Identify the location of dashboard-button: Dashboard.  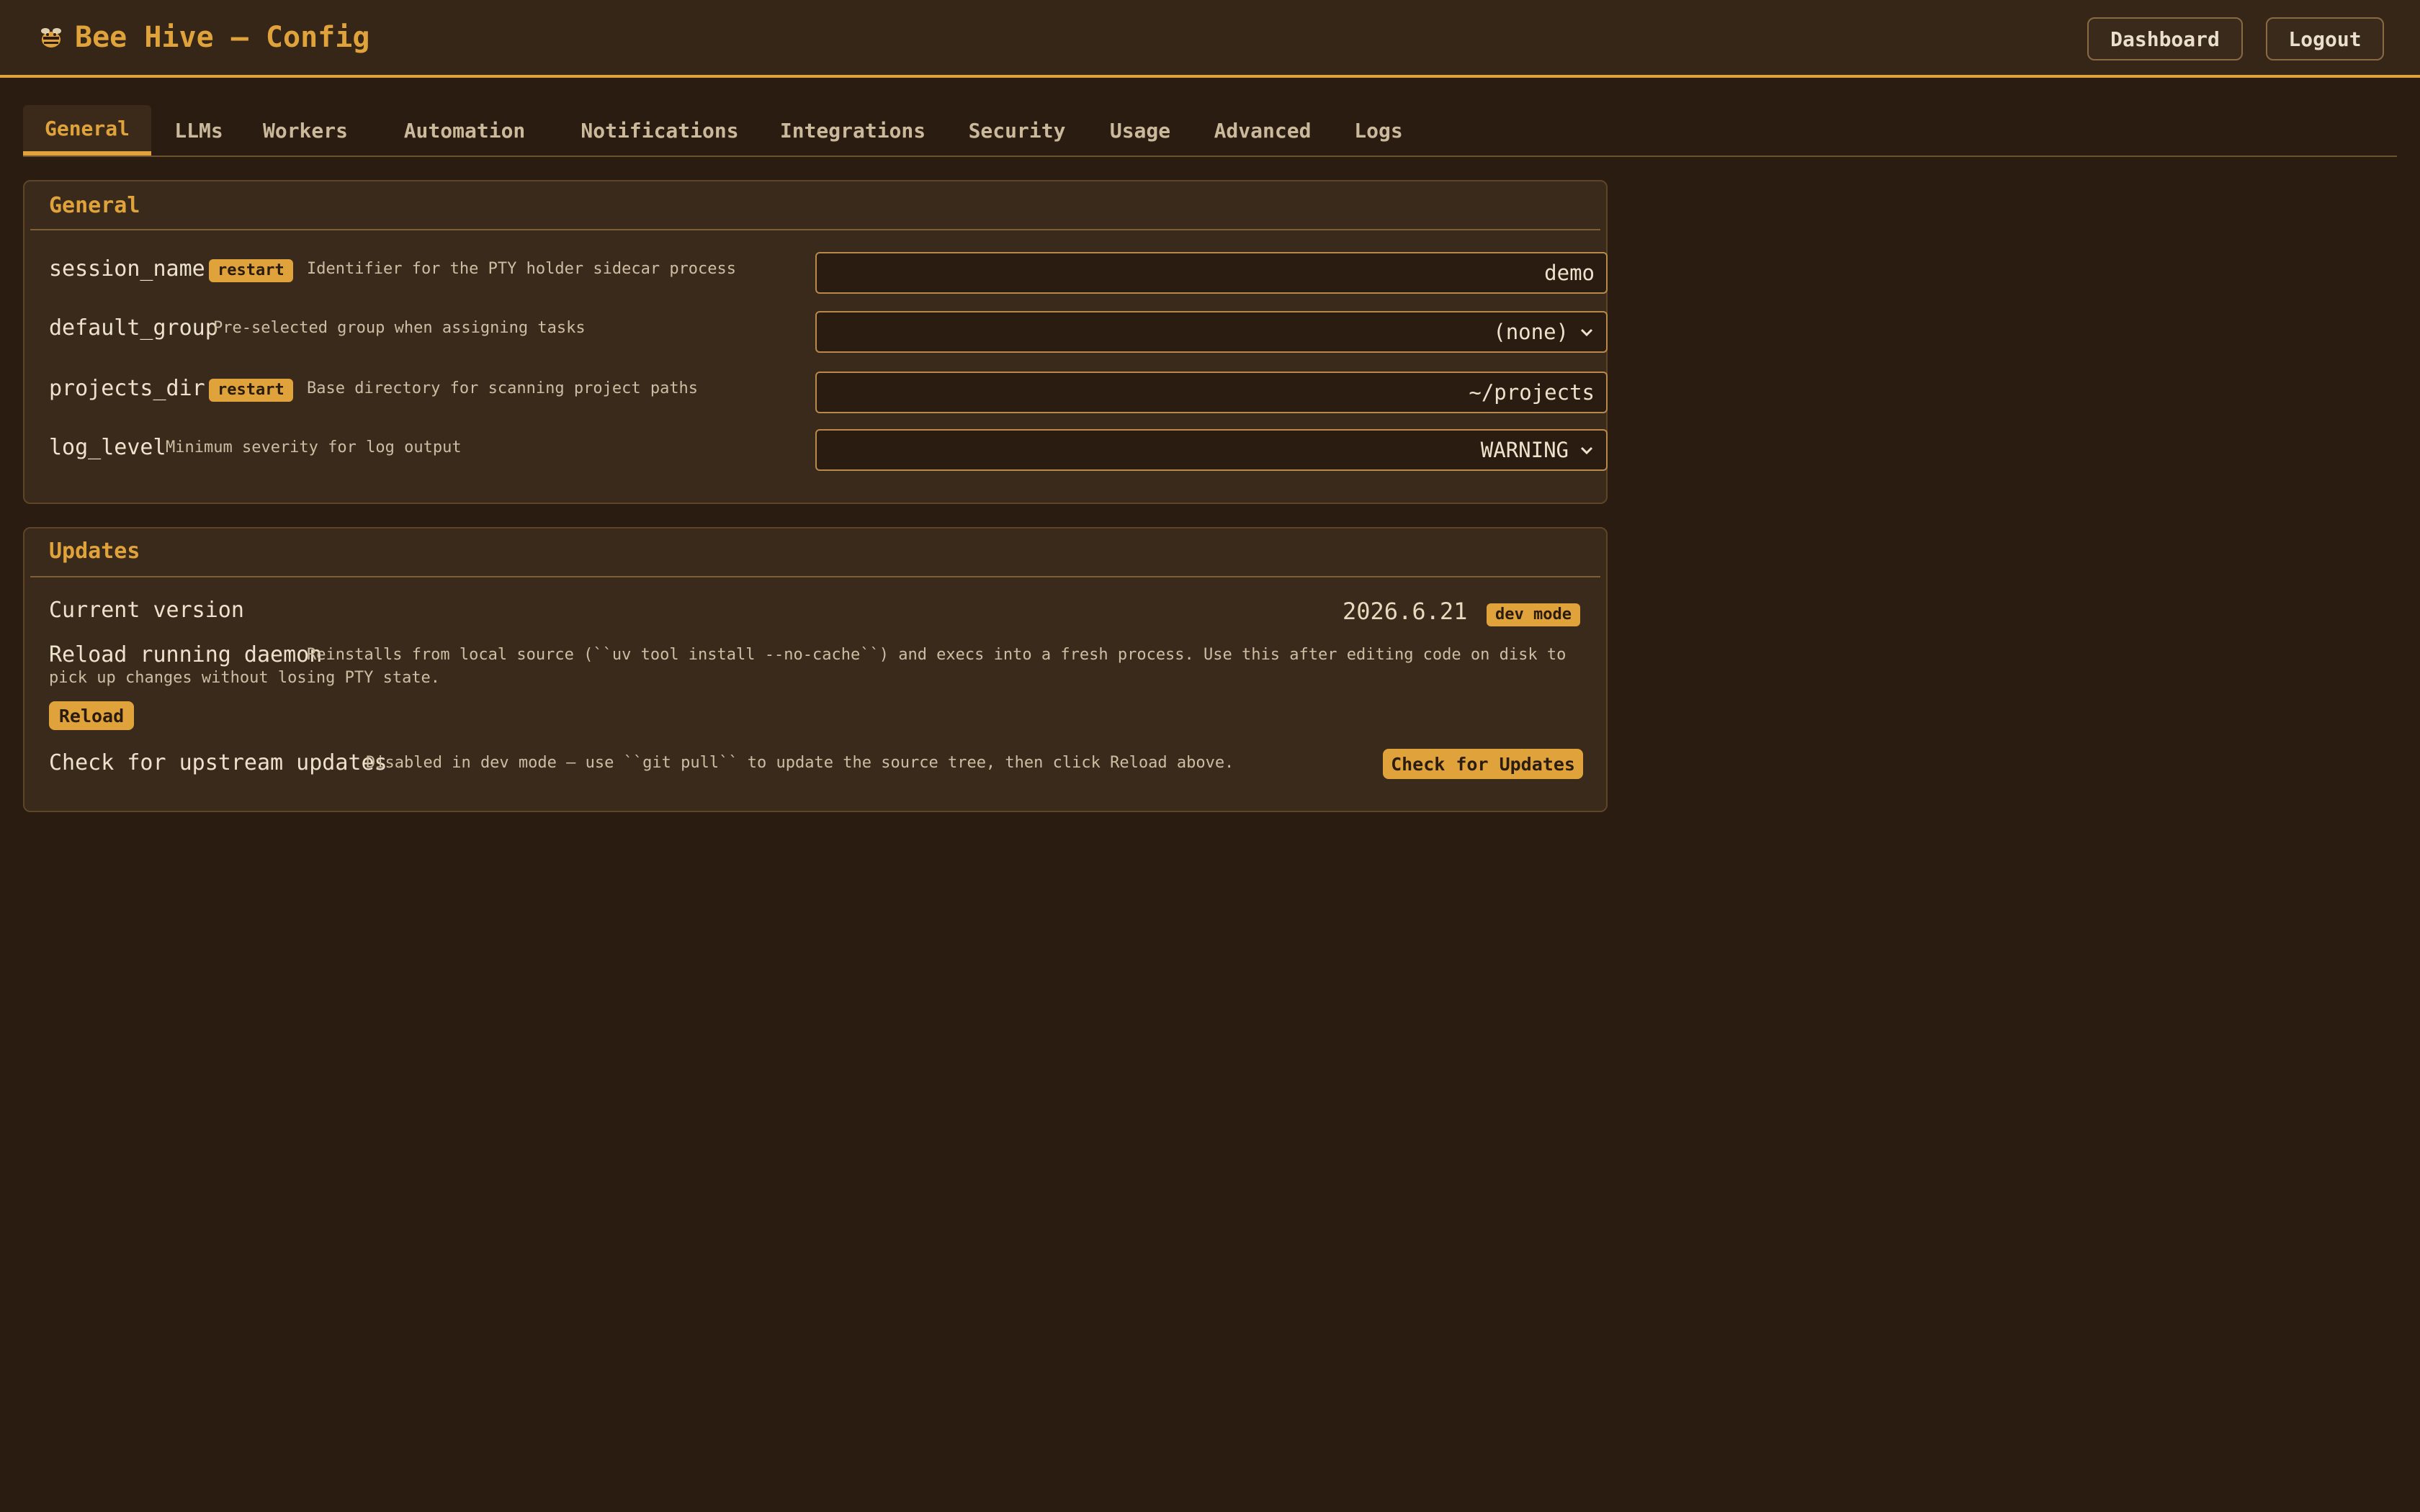
(2165, 38).